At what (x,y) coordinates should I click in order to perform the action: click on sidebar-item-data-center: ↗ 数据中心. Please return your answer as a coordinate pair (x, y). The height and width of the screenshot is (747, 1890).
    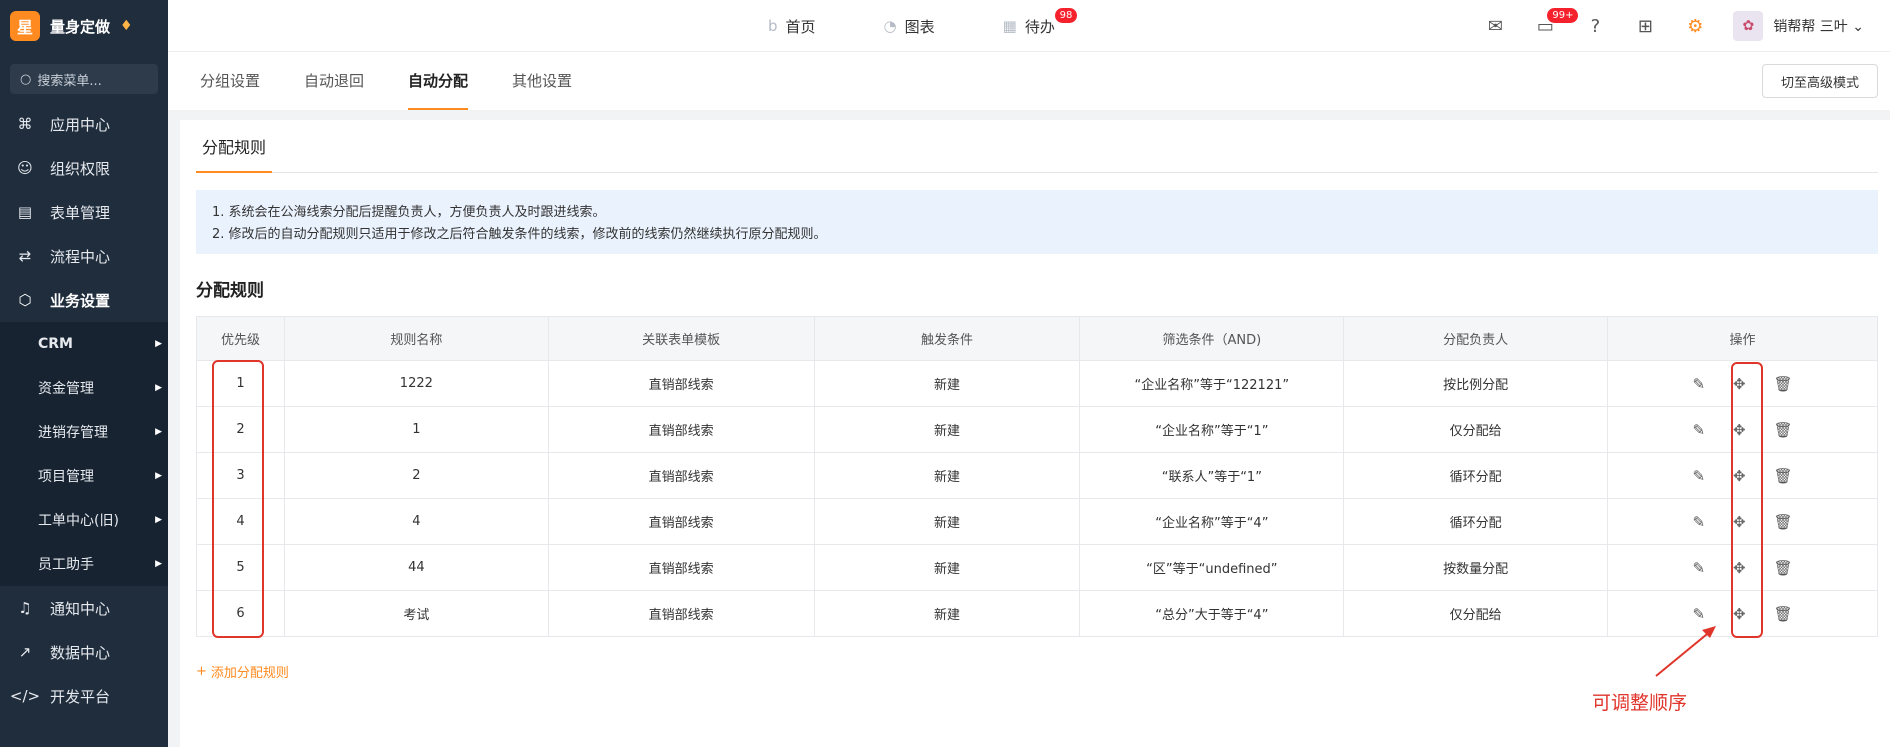
    Looking at the image, I should click on (84, 652).